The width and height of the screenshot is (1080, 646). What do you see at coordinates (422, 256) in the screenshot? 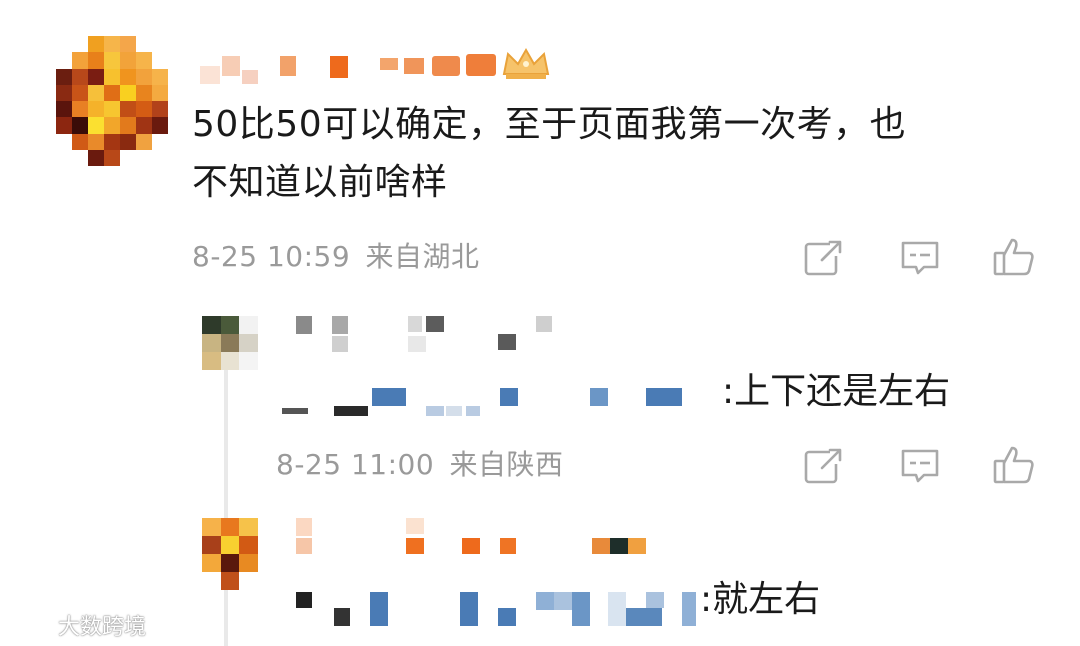
I see `location: 来自湖北` at bounding box center [422, 256].